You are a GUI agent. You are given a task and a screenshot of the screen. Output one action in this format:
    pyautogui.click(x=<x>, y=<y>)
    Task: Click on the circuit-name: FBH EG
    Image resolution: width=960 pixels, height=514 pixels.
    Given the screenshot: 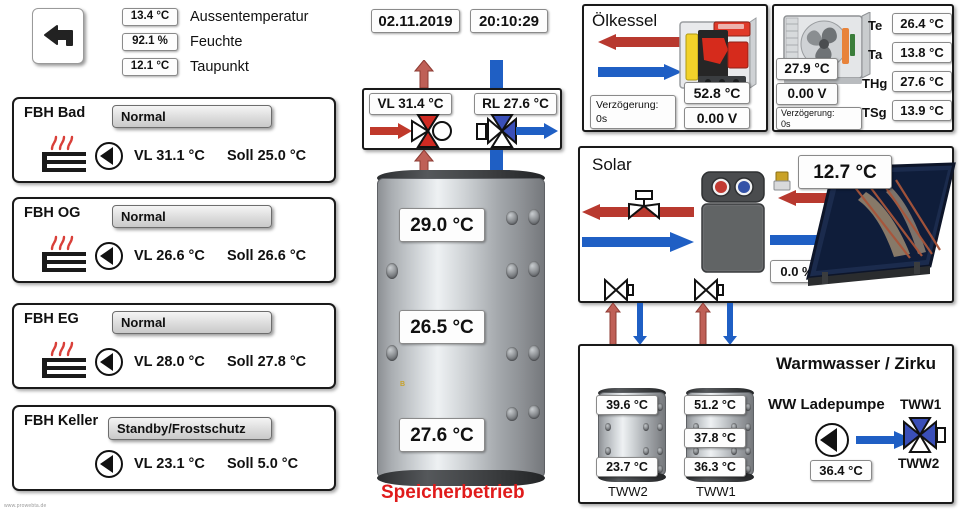 What is the action you would take?
    pyautogui.click(x=51, y=319)
    